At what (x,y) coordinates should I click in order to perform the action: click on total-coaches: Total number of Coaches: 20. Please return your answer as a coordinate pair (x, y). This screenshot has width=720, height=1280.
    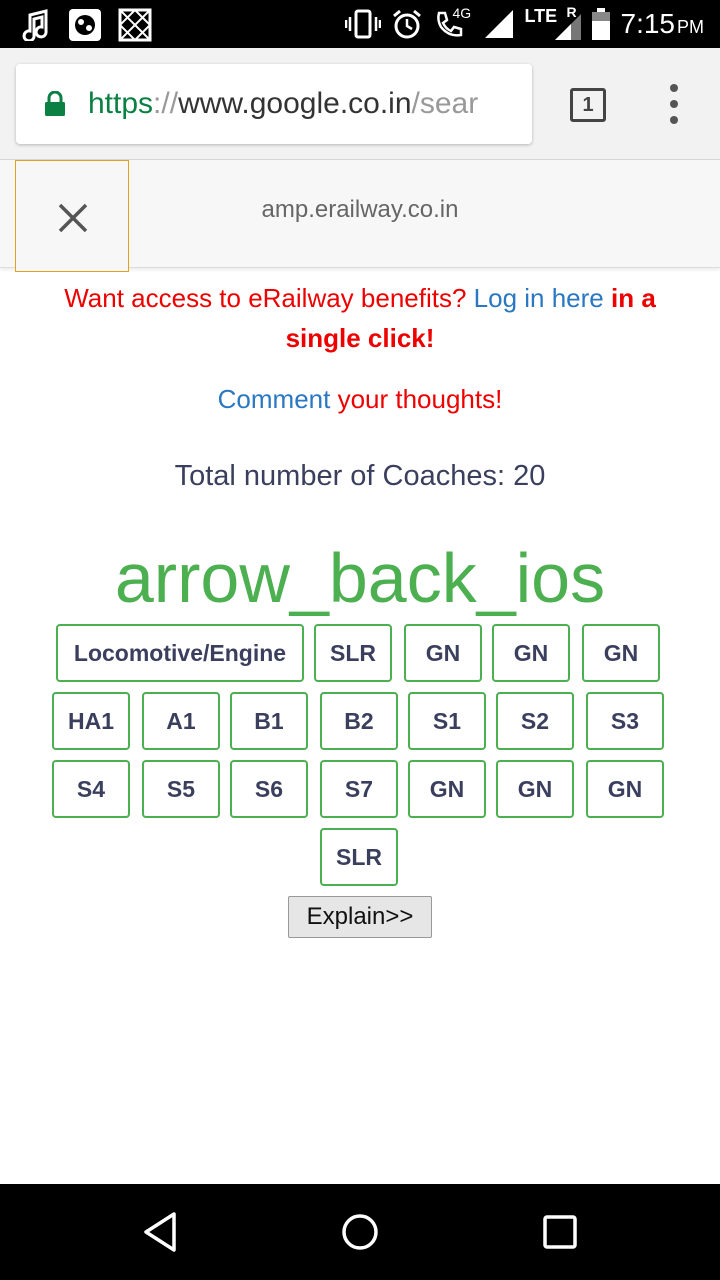
    Looking at the image, I should click on (360, 476).